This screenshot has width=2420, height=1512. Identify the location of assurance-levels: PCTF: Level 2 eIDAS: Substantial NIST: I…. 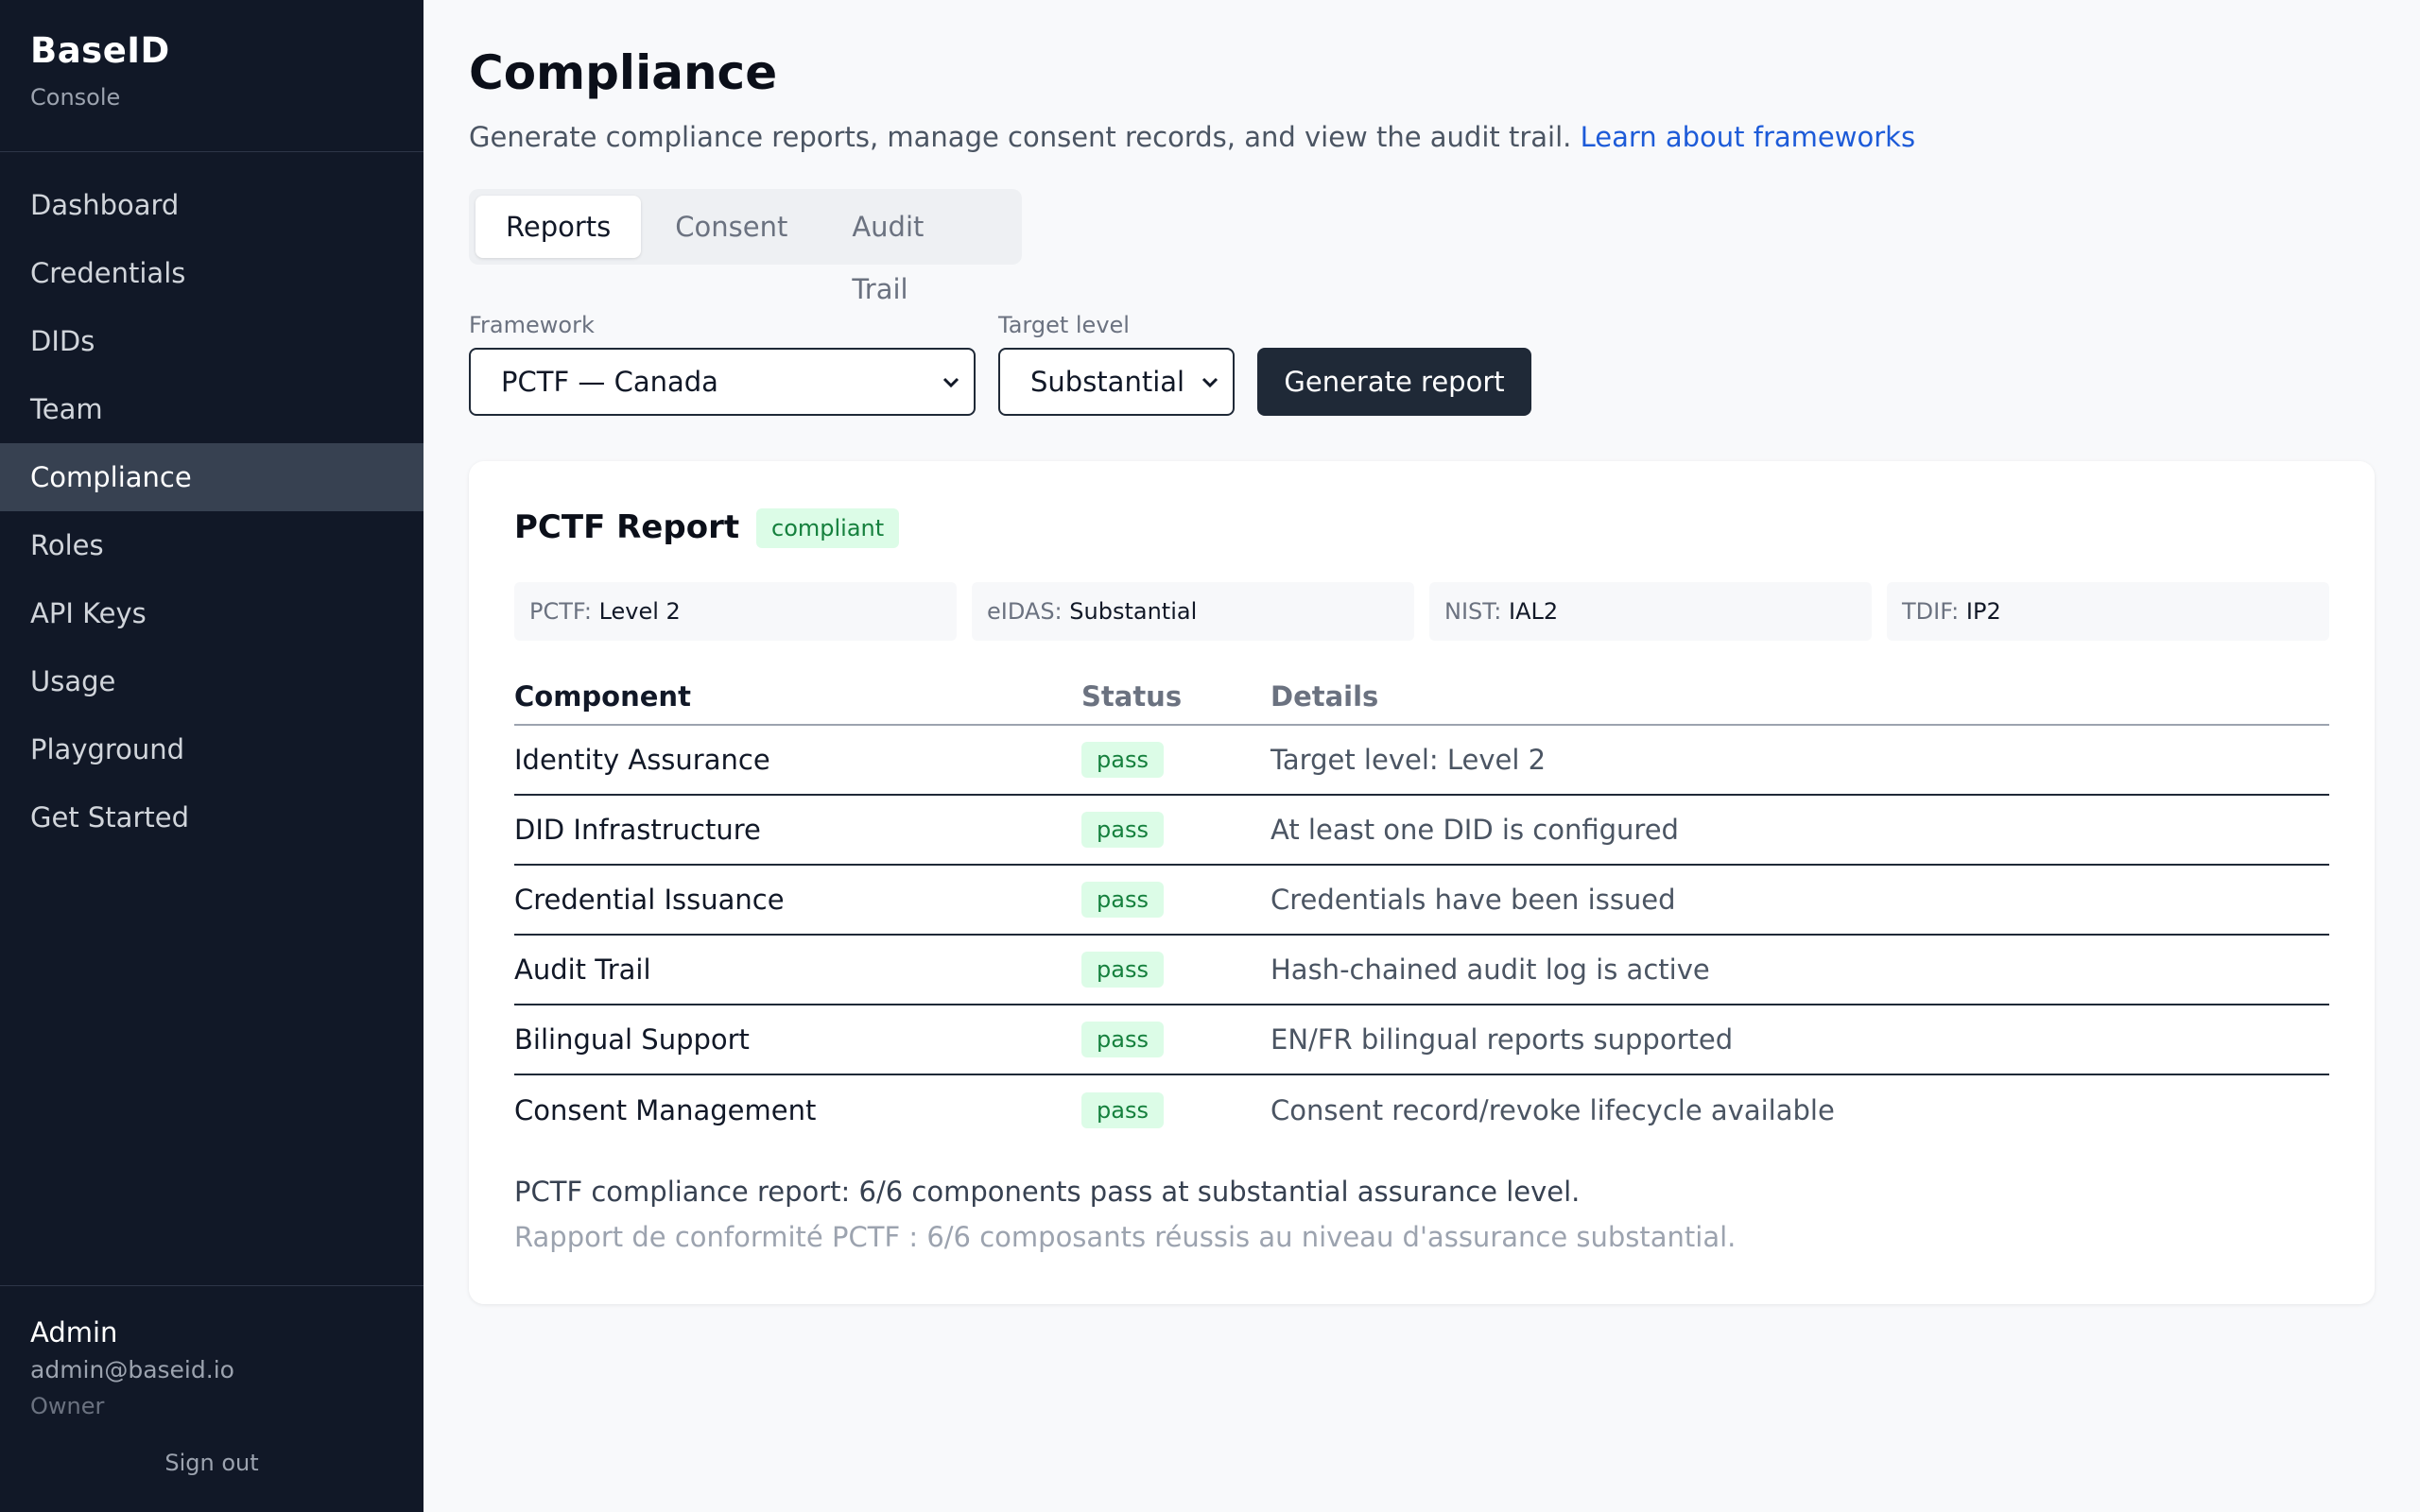
(1421, 611).